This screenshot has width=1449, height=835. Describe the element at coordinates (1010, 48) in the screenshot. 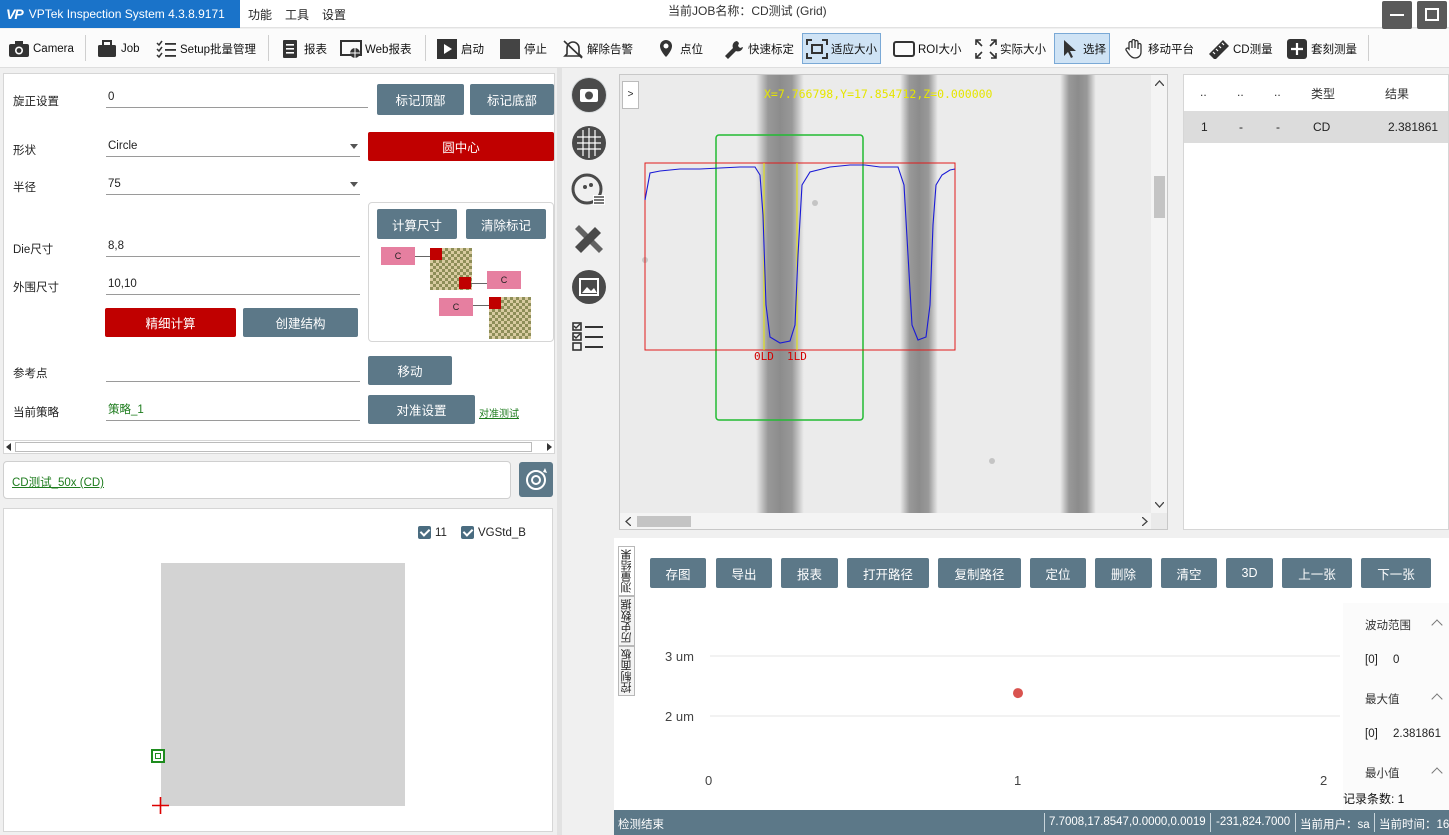

I see `actual-size-button: 实际大小` at that location.